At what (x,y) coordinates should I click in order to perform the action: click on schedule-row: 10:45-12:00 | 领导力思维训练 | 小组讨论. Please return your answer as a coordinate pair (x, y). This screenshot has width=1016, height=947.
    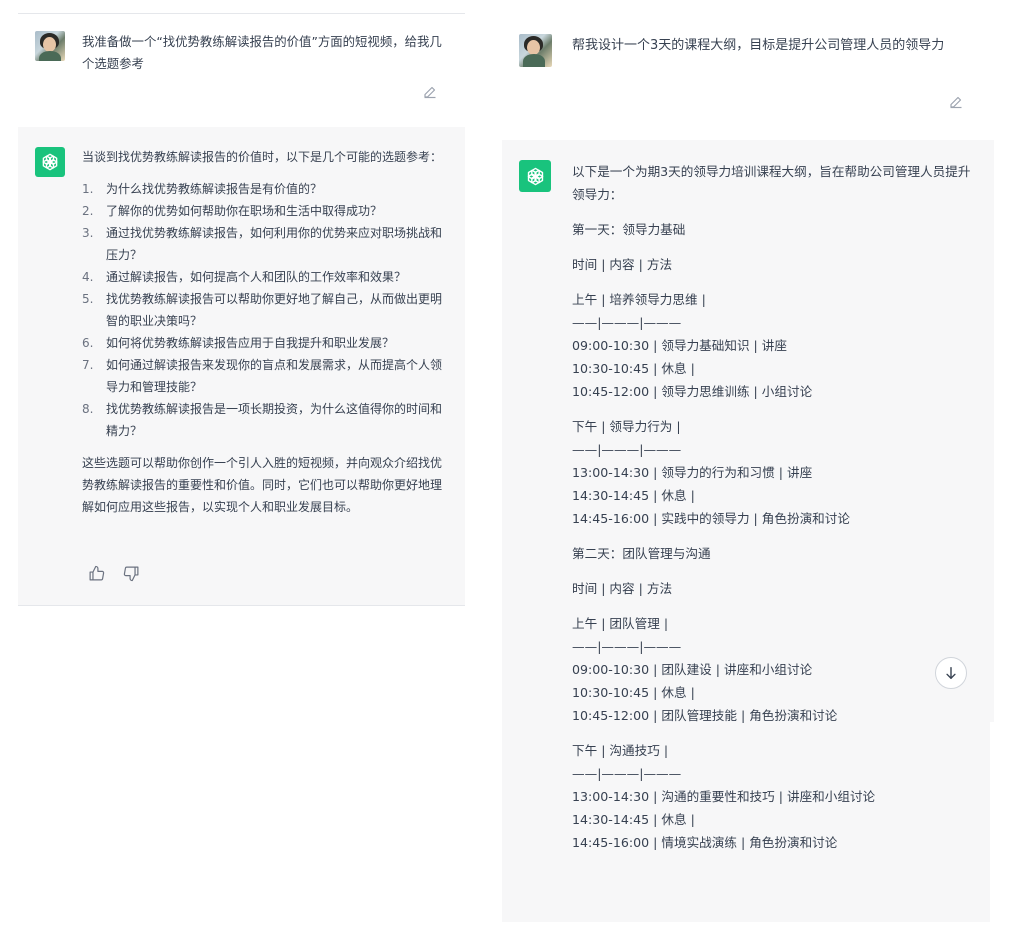
    Looking at the image, I should click on (692, 391).